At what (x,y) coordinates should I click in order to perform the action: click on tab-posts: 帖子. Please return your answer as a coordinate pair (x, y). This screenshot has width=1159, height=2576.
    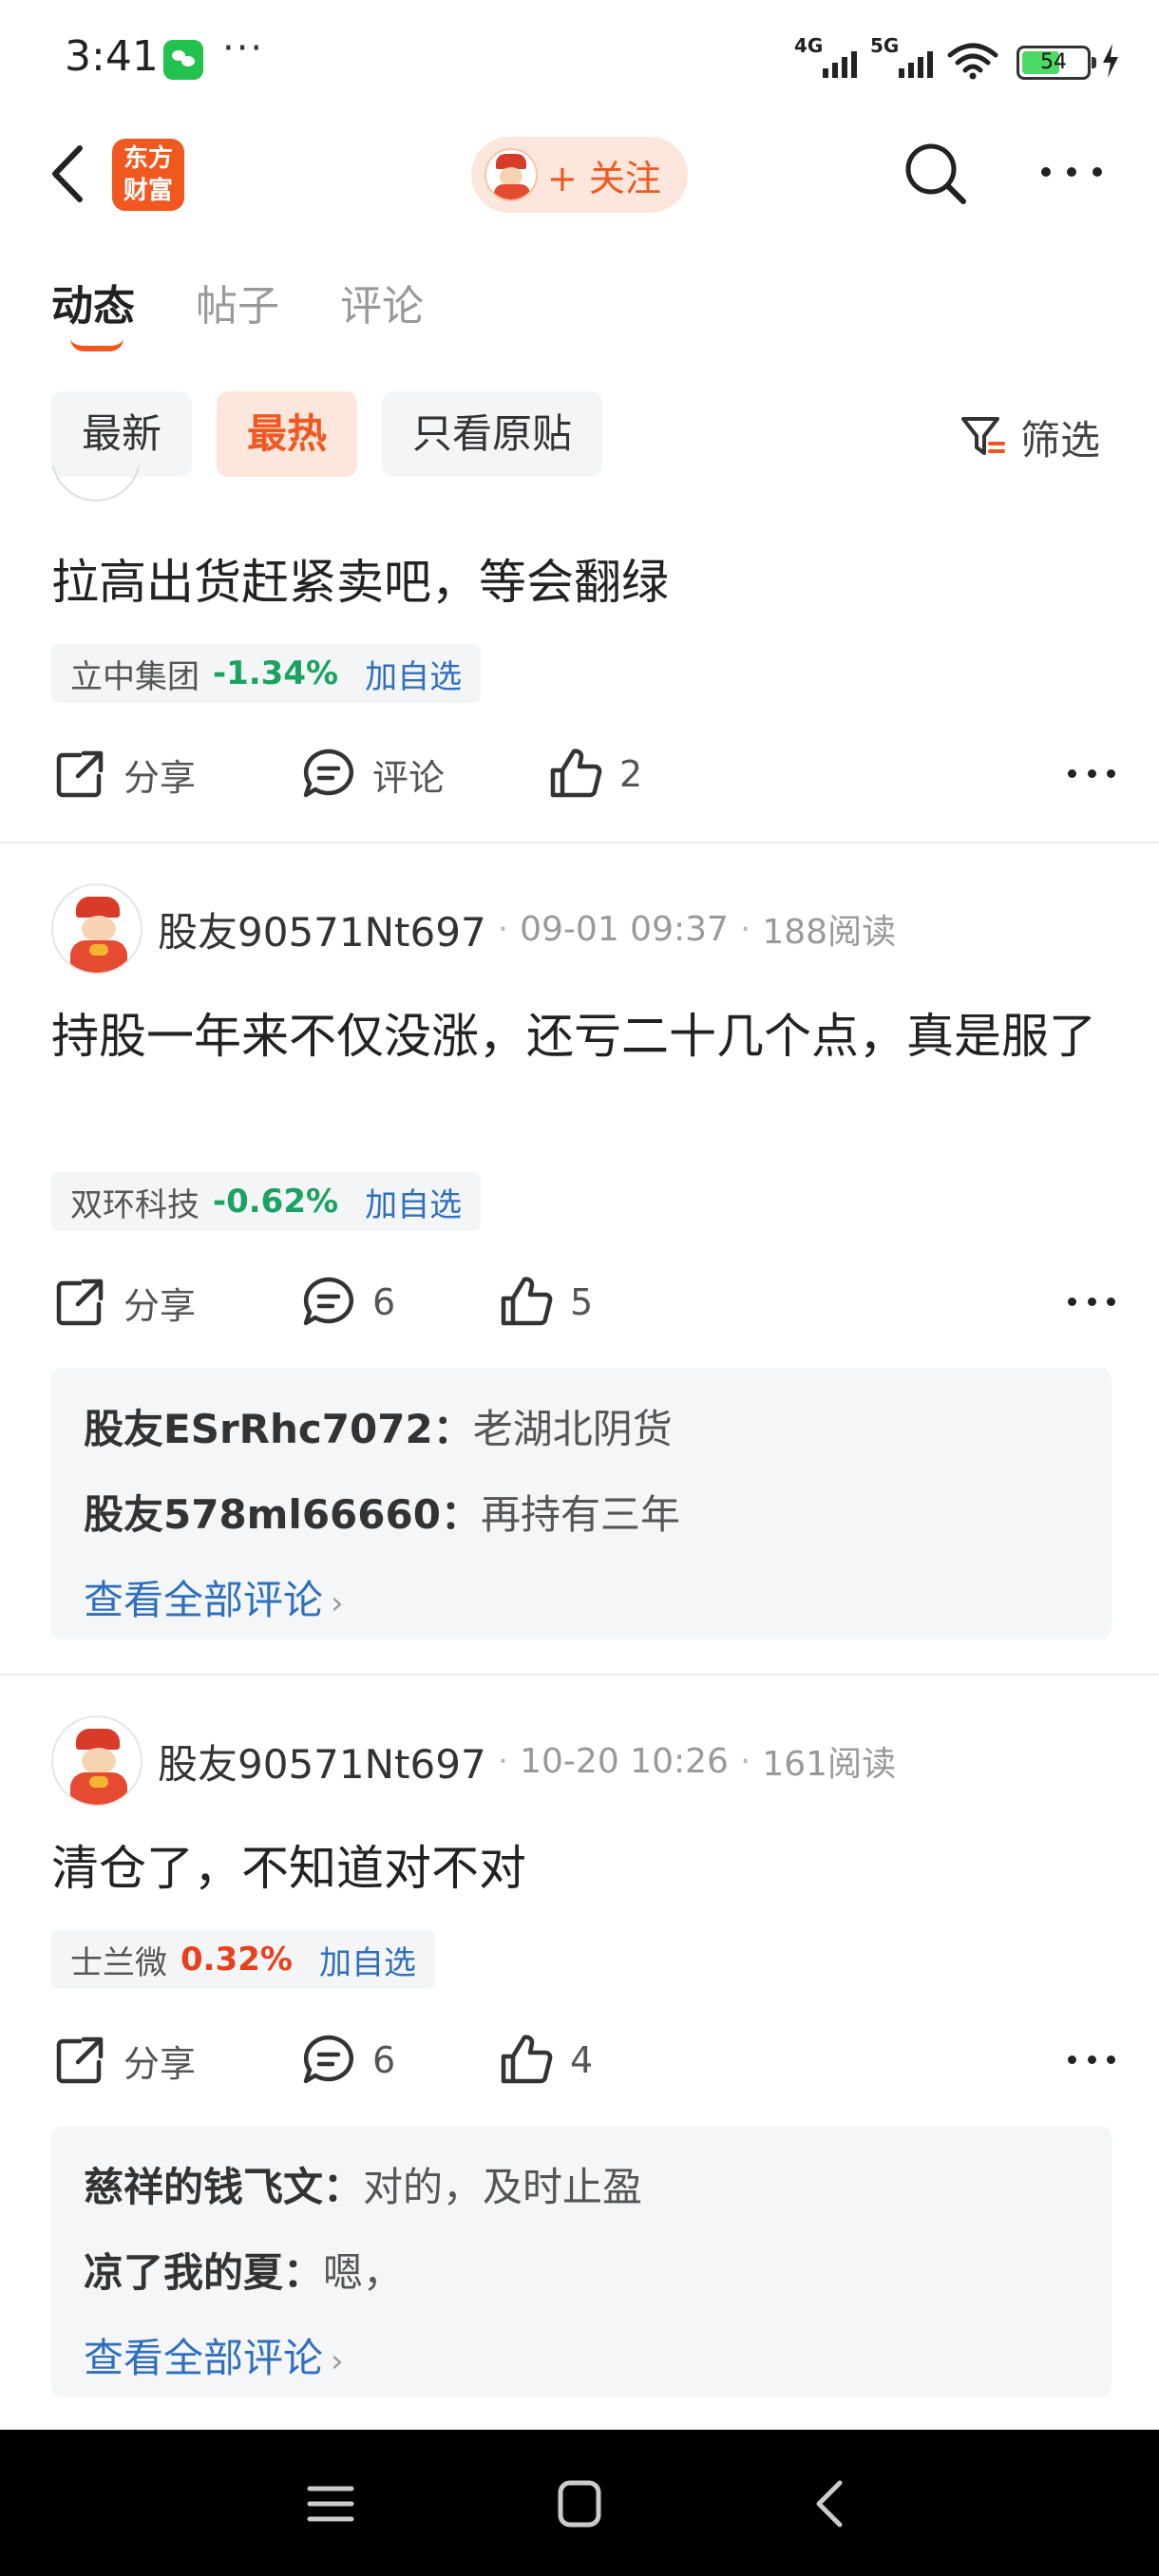
    Looking at the image, I should click on (237, 310).